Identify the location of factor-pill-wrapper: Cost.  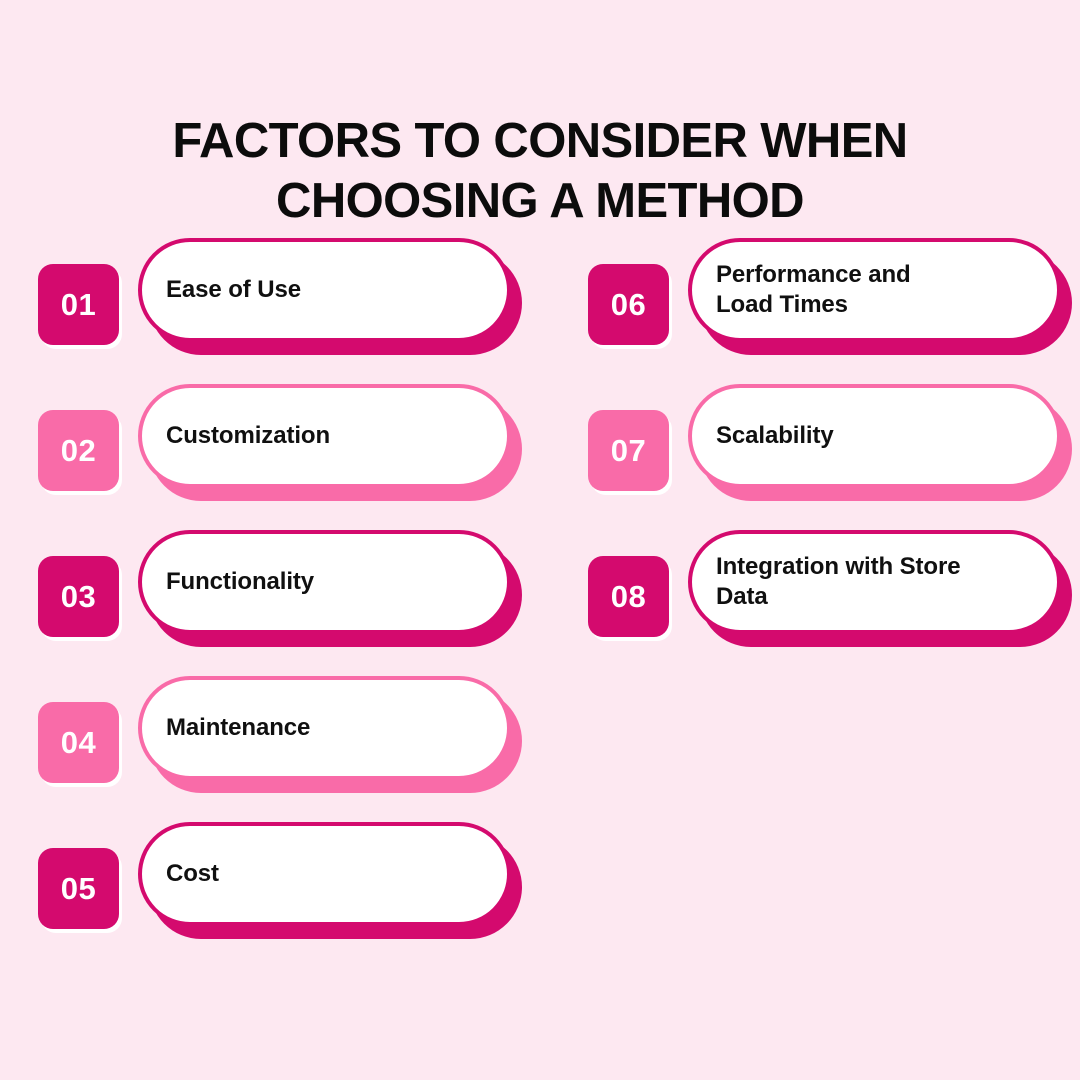
(330, 880).